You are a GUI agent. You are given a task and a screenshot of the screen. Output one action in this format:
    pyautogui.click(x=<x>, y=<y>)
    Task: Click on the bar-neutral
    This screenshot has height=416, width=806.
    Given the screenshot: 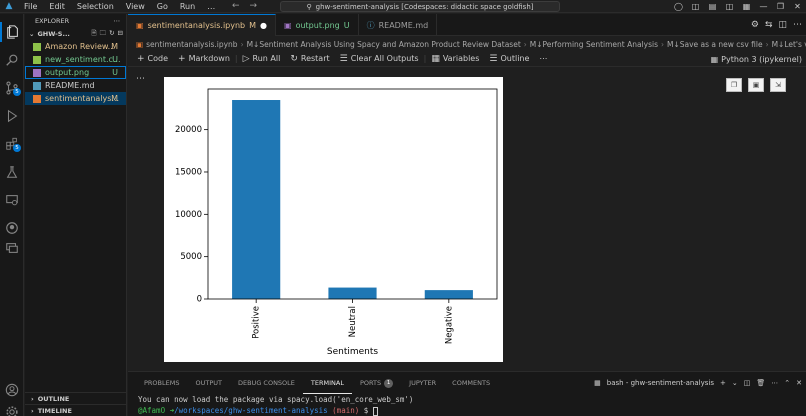 What is the action you would take?
    pyautogui.click(x=352, y=293)
    